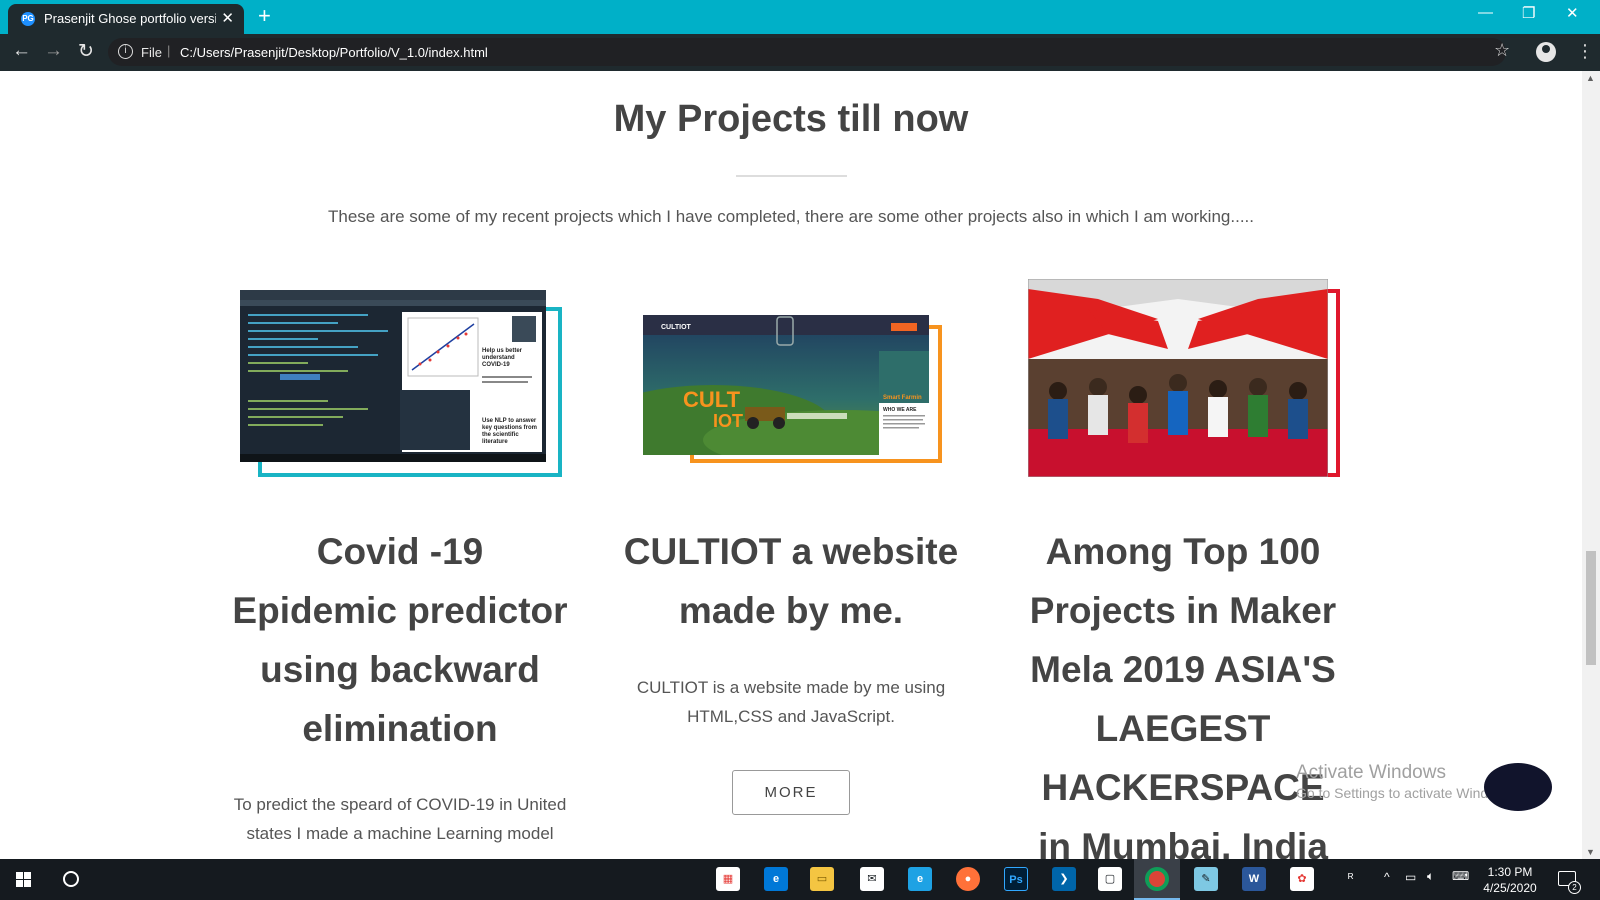 Image resolution: width=1600 pixels, height=900 pixels. Describe the element at coordinates (1510, 872) in the screenshot. I see `clock-time: 1:30 PM` at that location.